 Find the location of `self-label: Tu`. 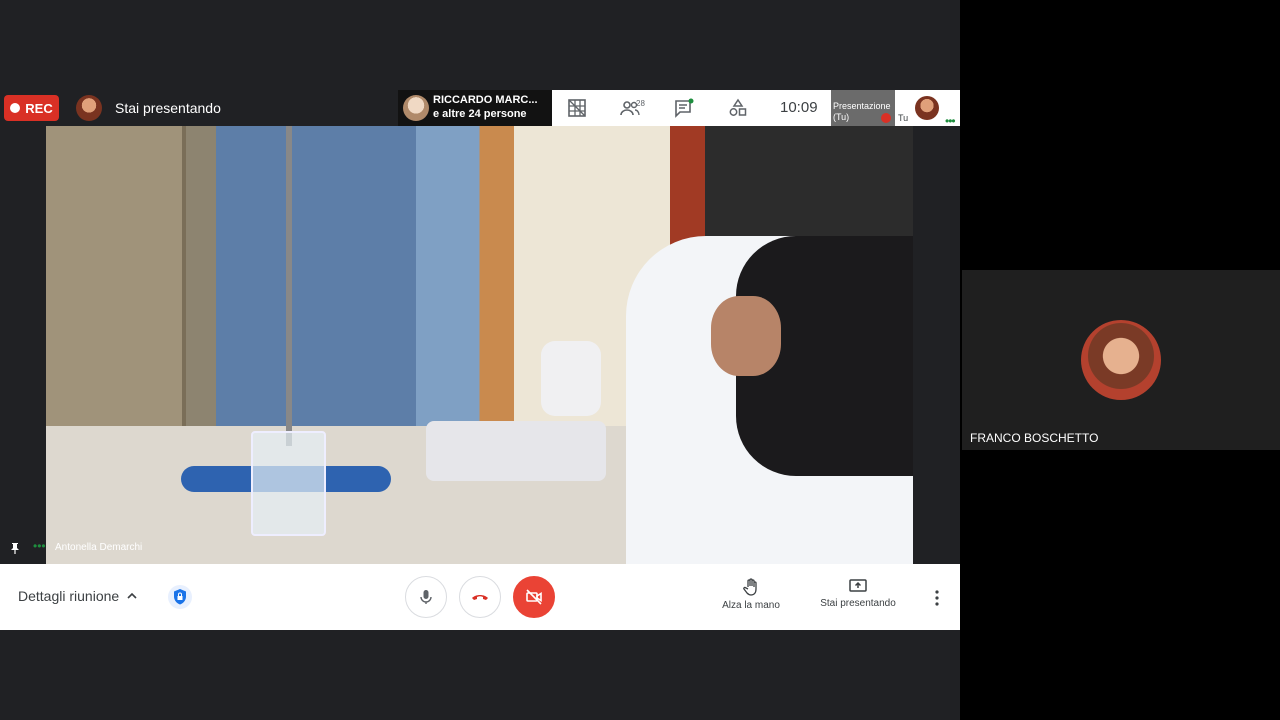

self-label: Tu is located at coordinates (903, 118).